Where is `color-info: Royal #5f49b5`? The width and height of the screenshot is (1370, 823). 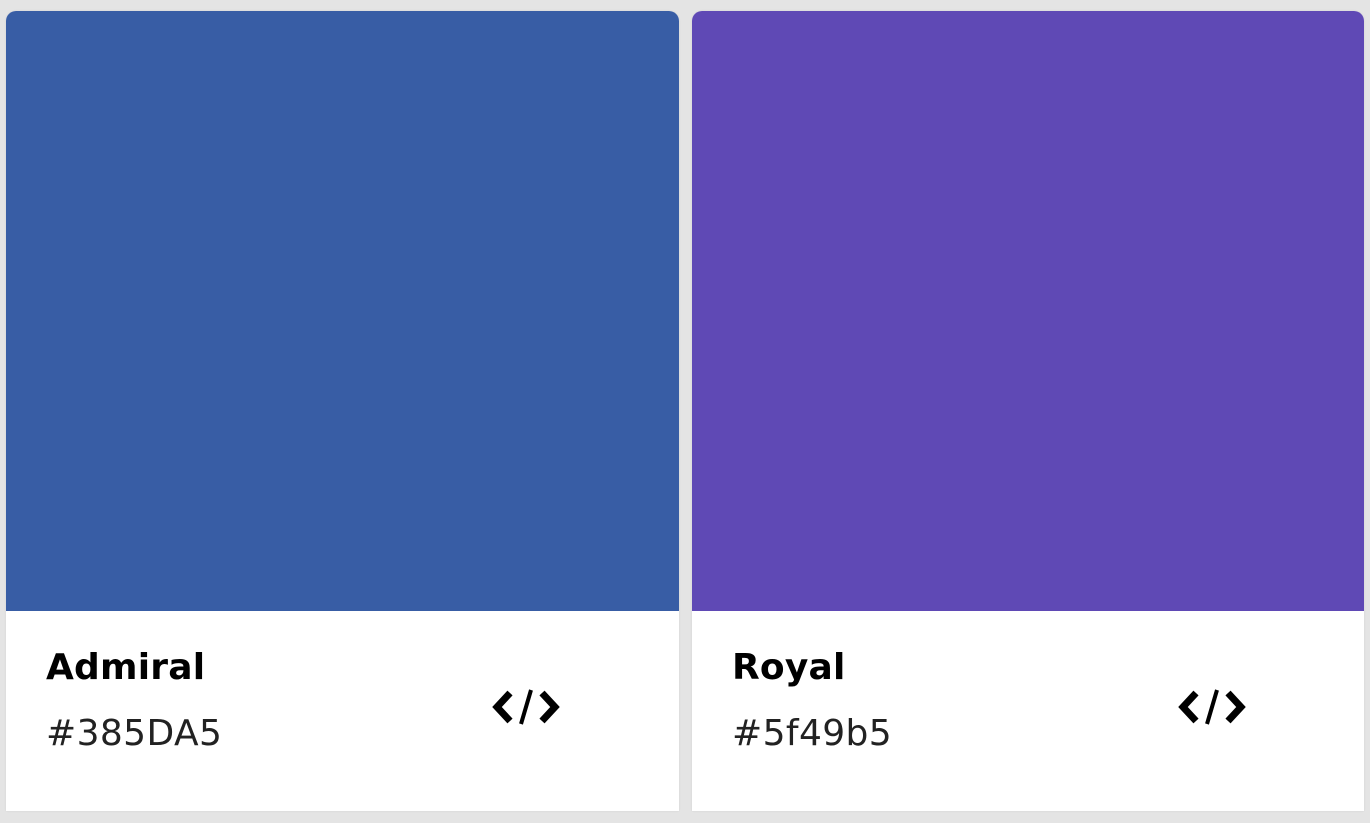
color-info: Royal #5f49b5 is located at coordinates (1028, 711).